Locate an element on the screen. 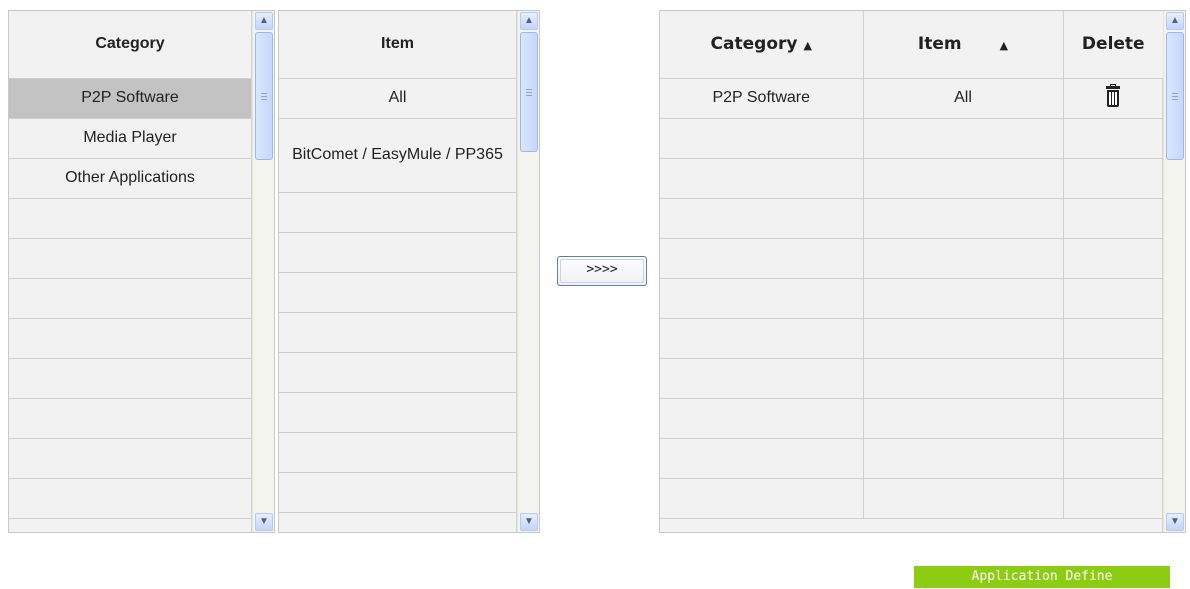  table-row: P2P Software All is located at coordinates (911, 98).